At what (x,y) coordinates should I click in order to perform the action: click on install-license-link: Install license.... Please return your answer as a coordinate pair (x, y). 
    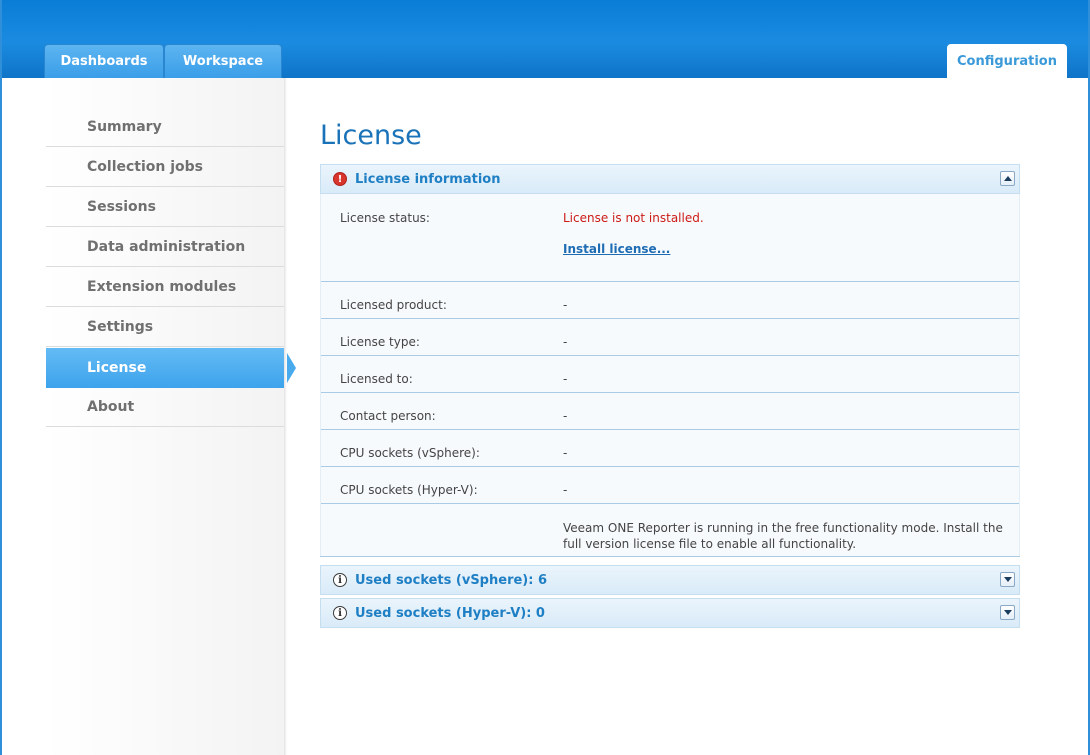
    Looking at the image, I should click on (616, 249).